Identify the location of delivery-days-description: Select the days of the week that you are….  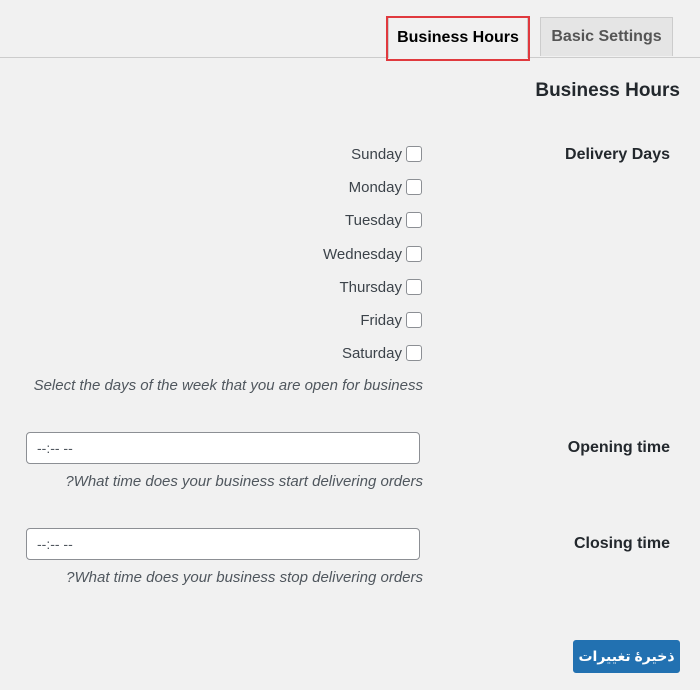
(228, 385).